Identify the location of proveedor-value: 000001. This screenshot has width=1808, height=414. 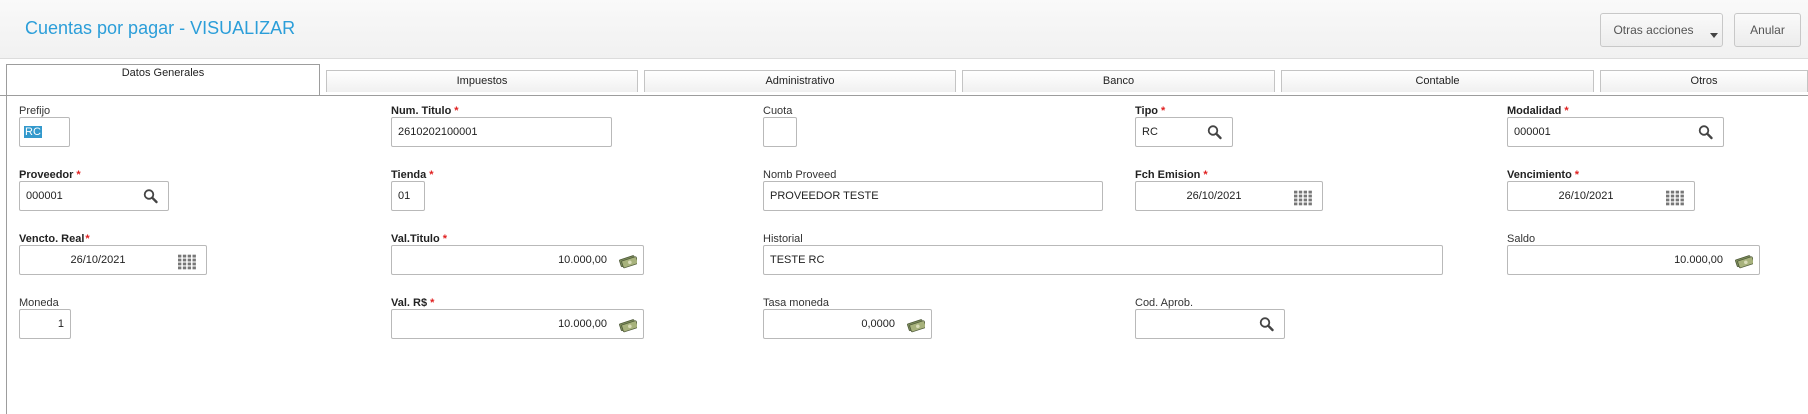
(44, 196).